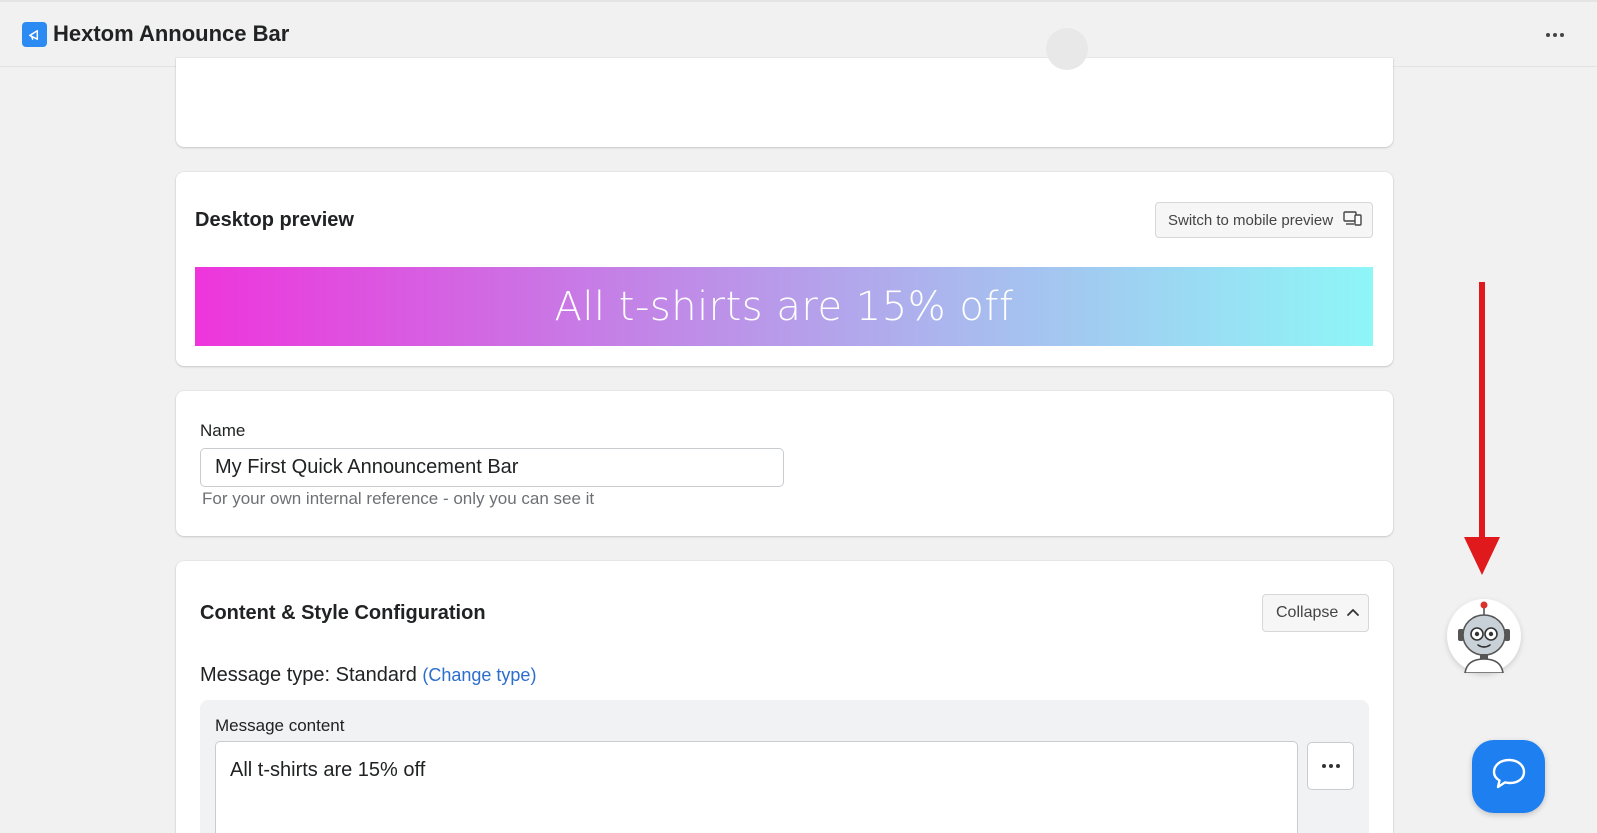 This screenshot has width=1597, height=833. Describe the element at coordinates (376, 675) in the screenshot. I see `message-type-value: Standard` at that location.